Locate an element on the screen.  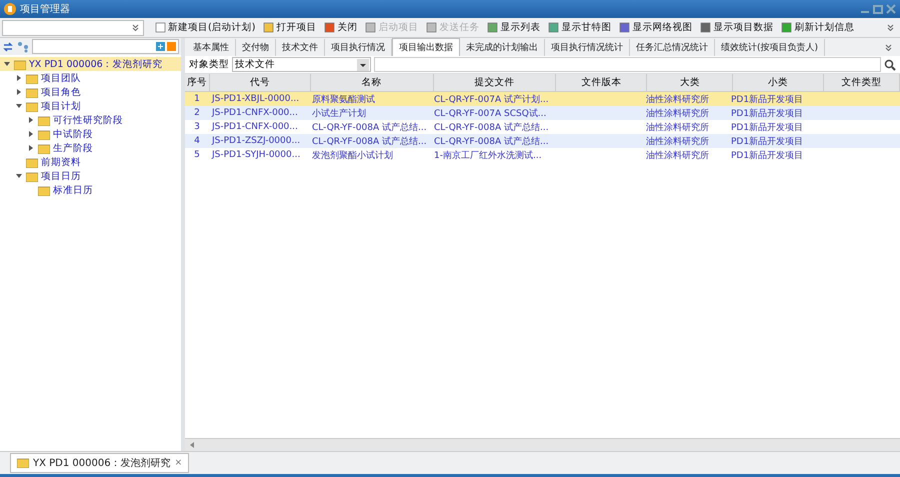
tree-item: 可行性研究阶段 is located at coordinates (90, 120).